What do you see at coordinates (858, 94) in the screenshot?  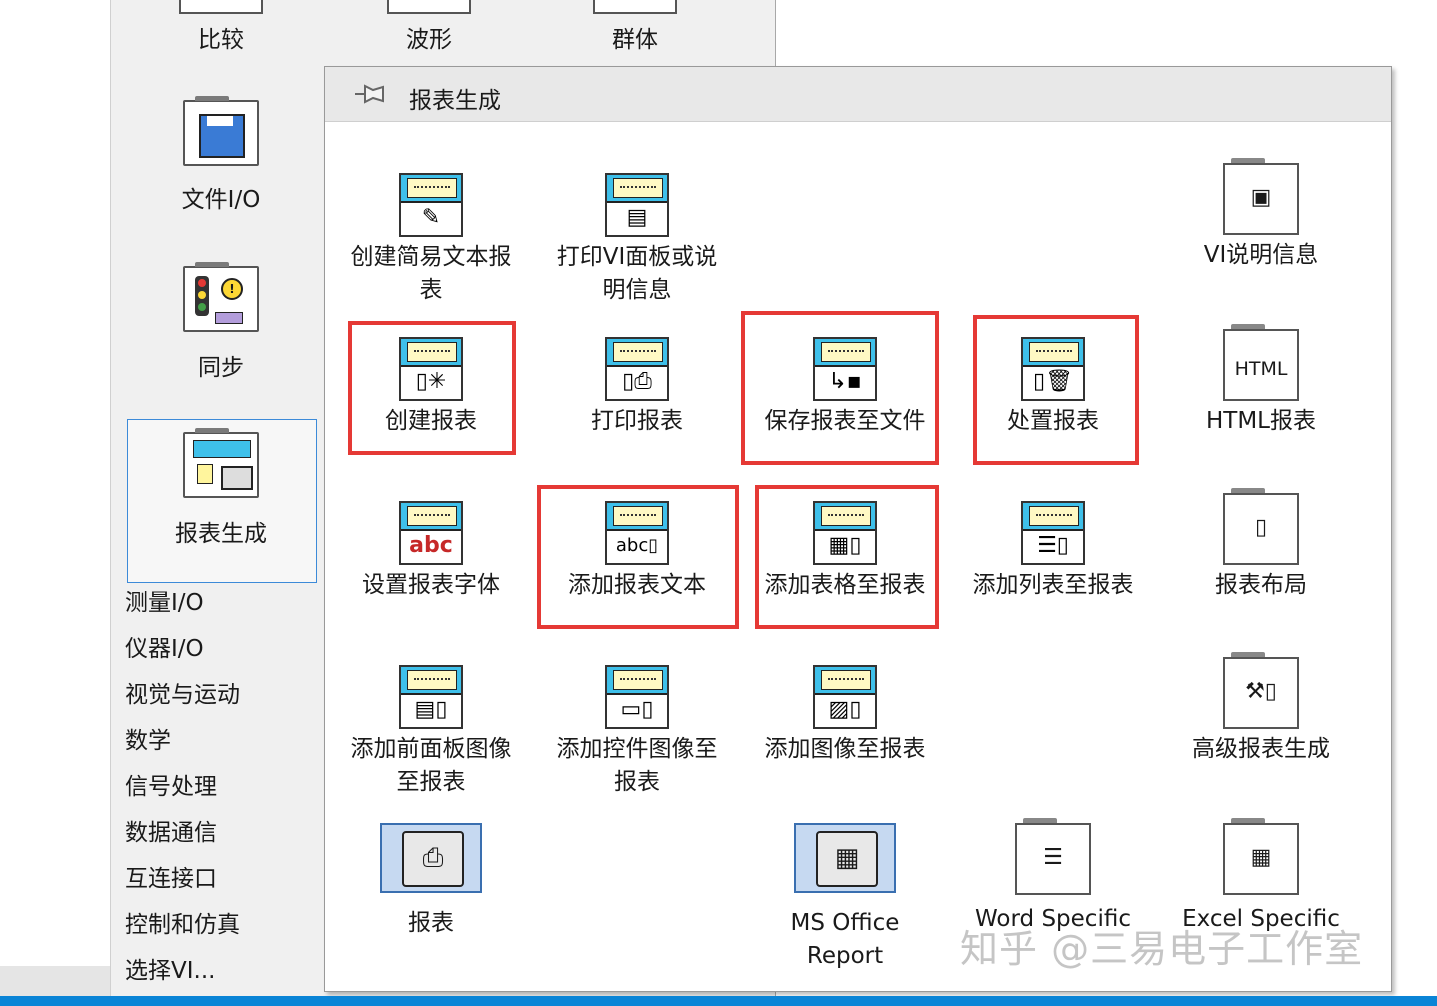 I see `palette-header: 报表生成` at bounding box center [858, 94].